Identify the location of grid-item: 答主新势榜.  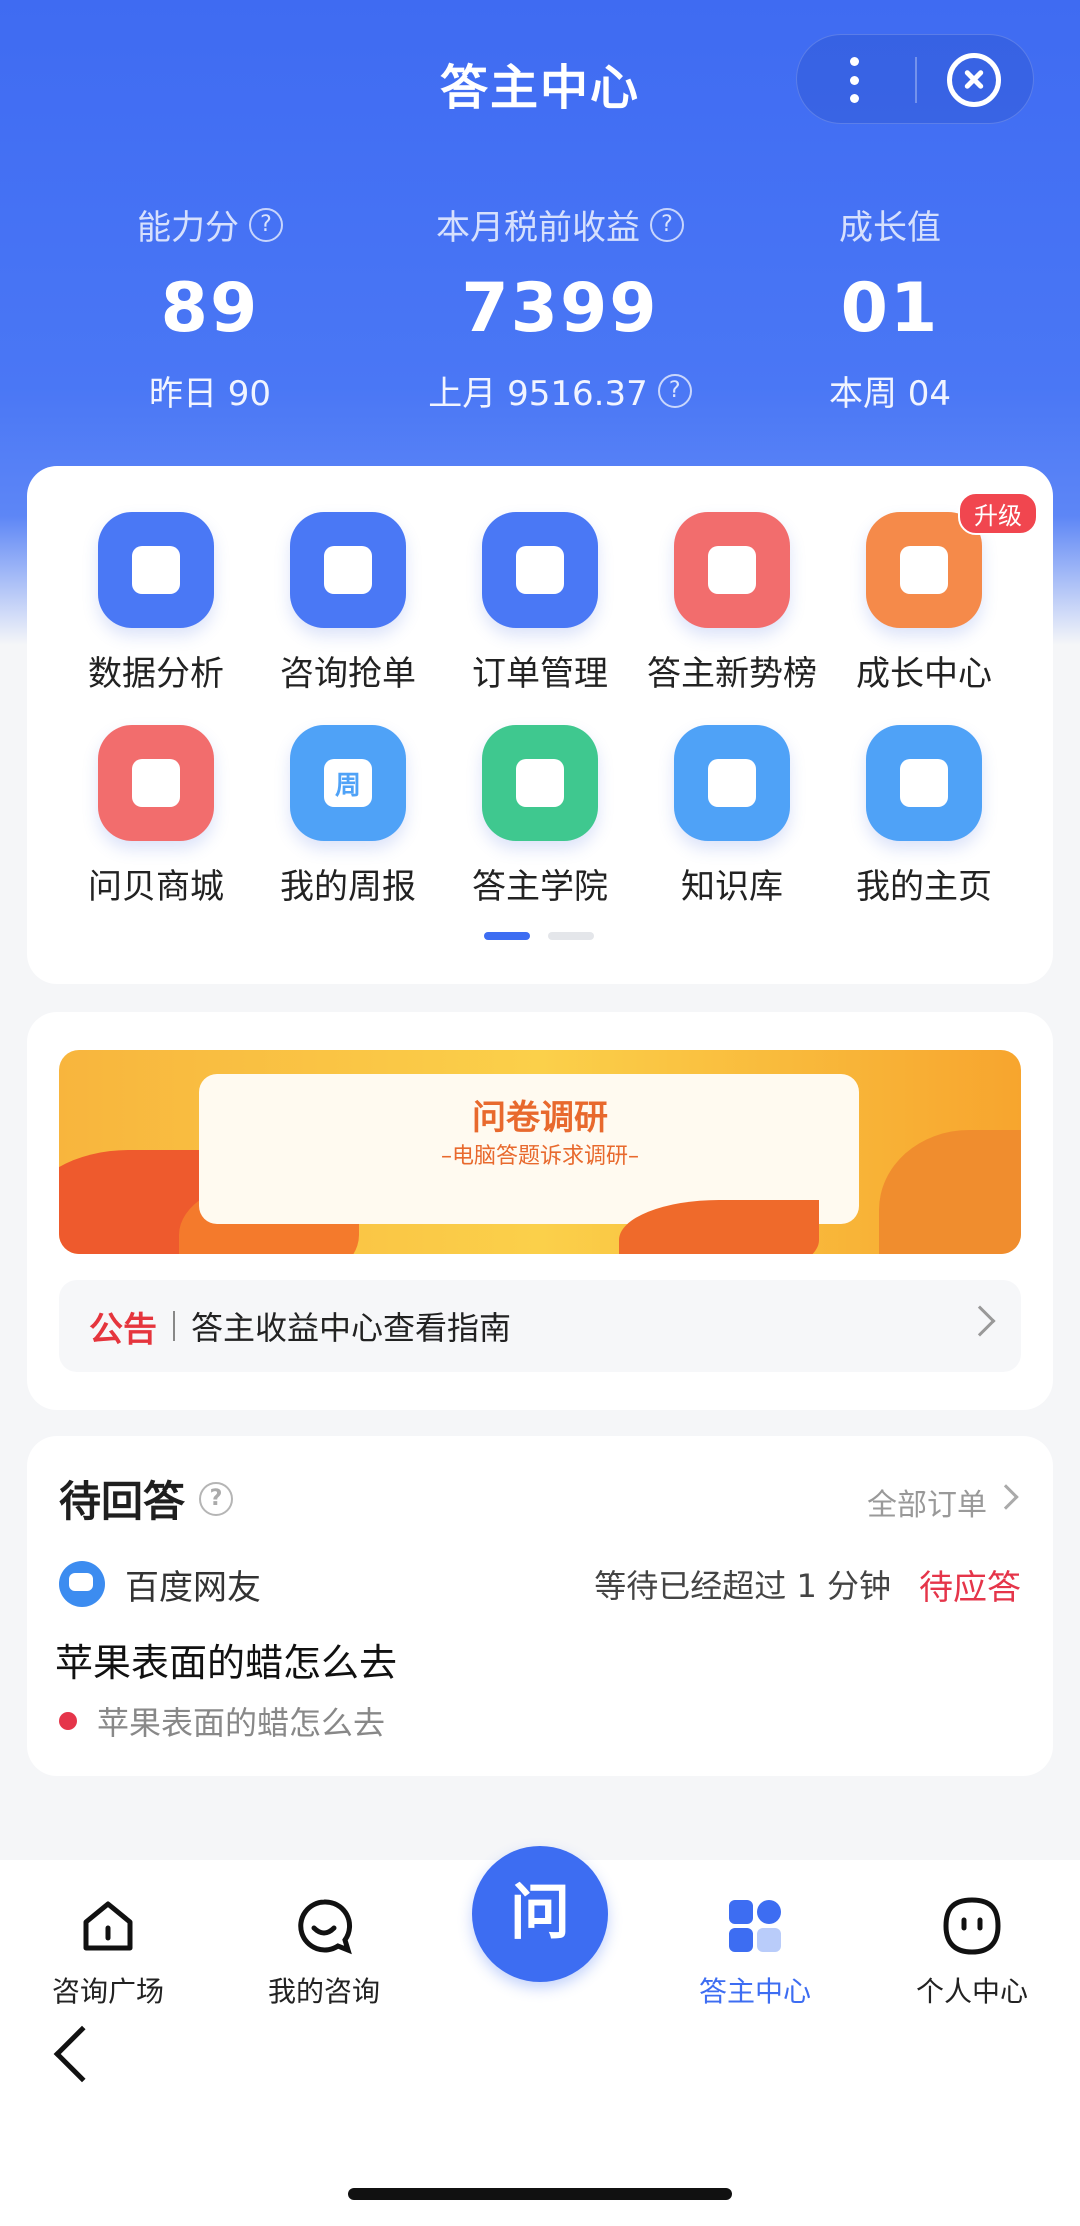
(732, 603).